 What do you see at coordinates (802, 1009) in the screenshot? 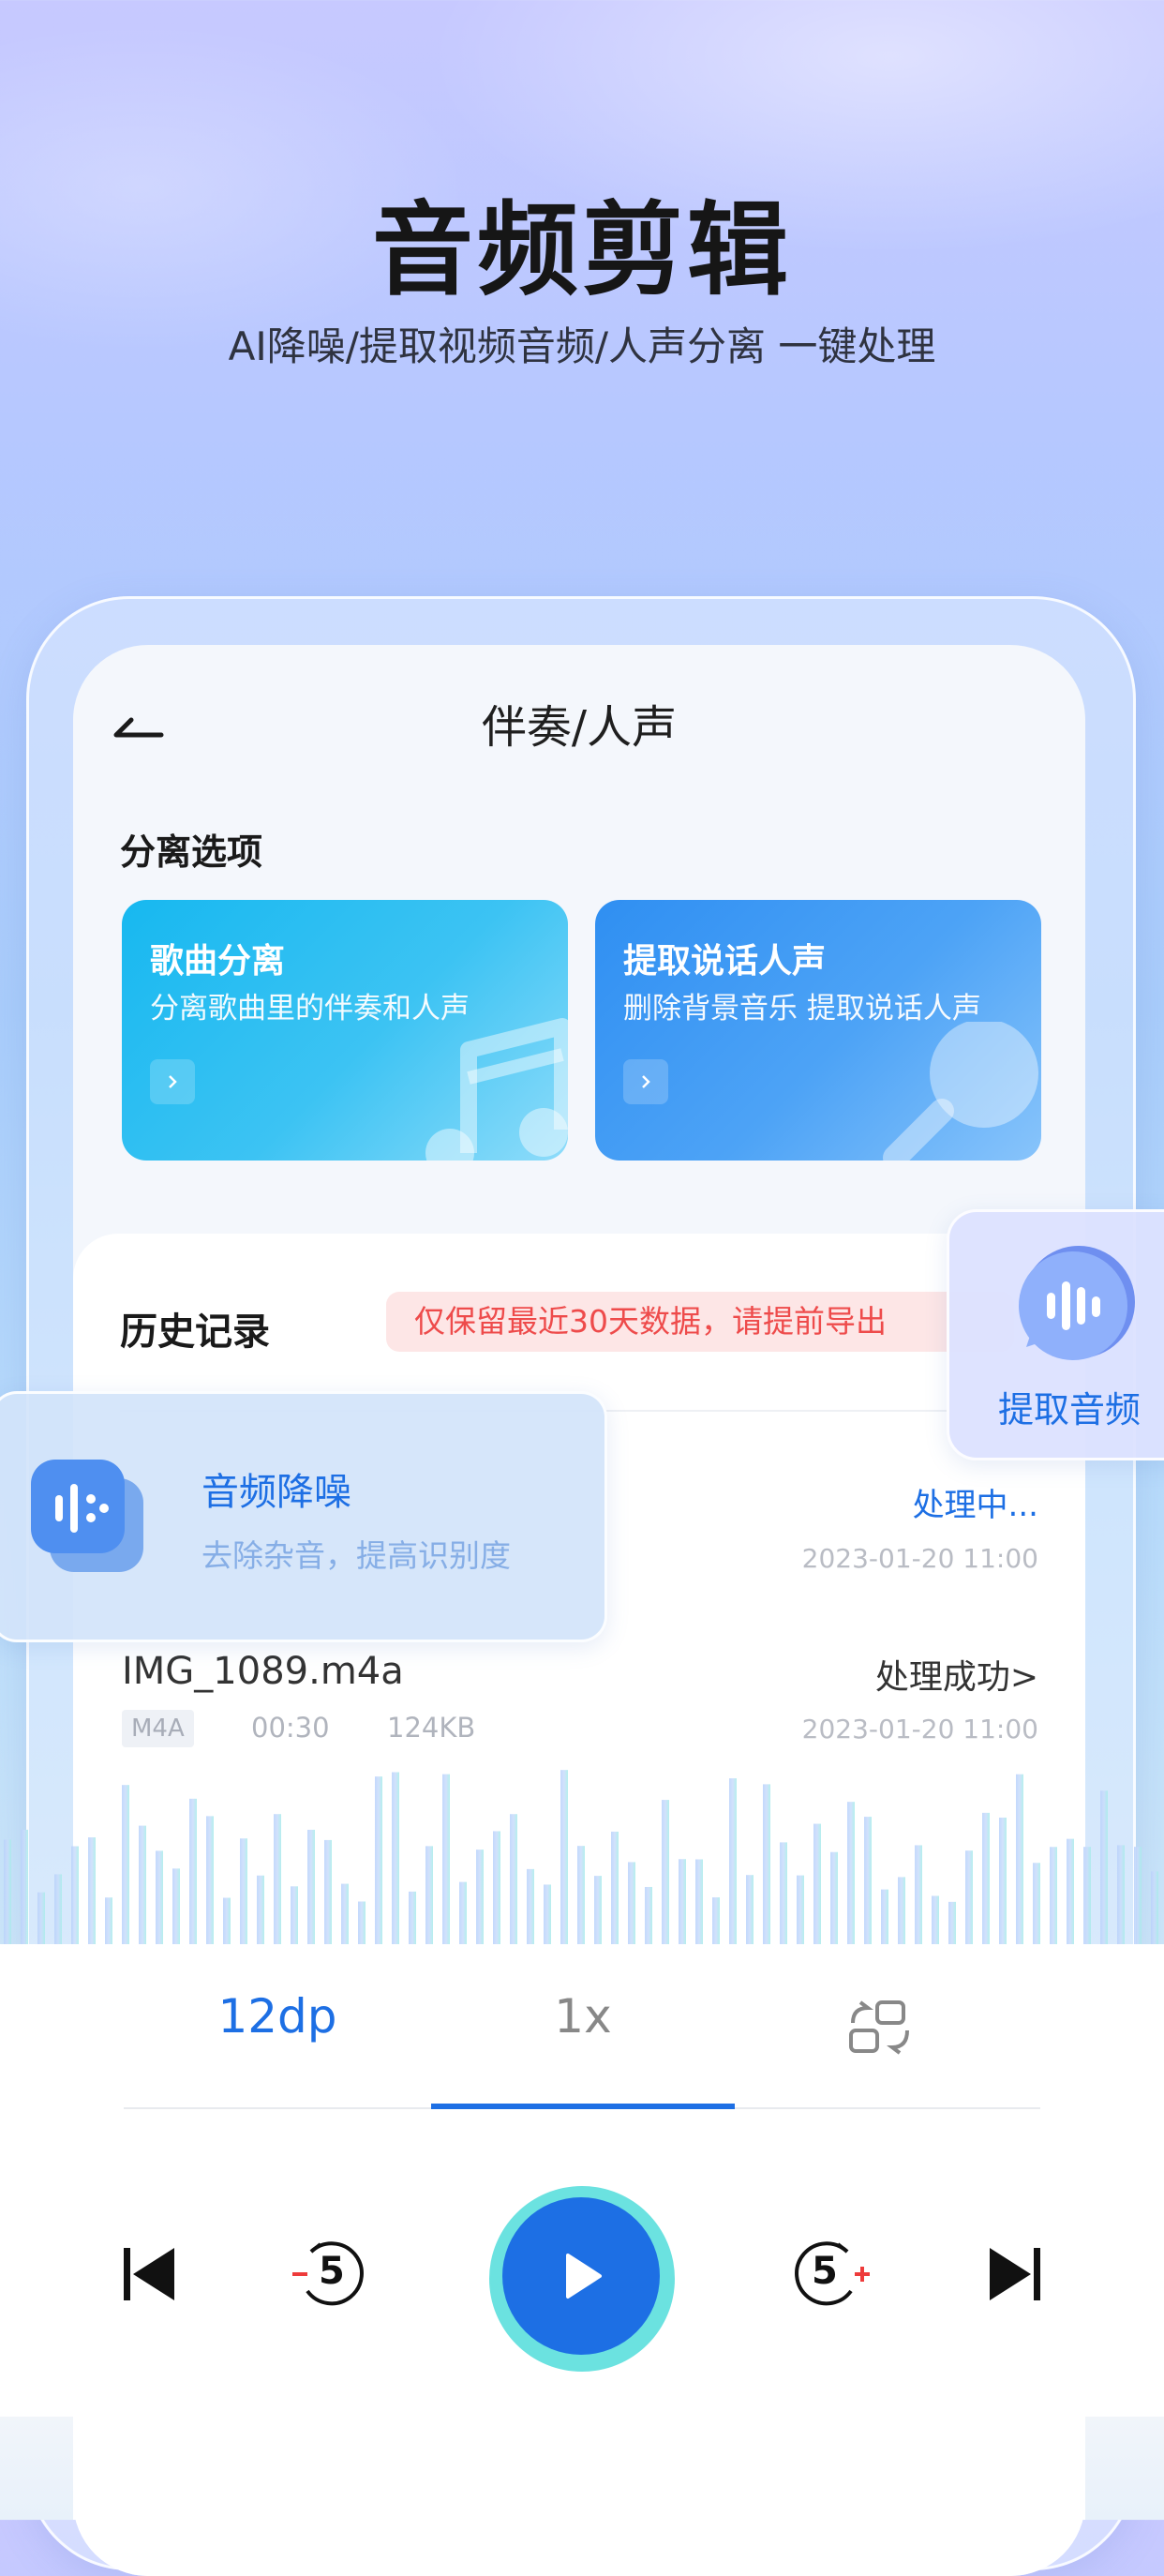
I see `card-desc: 删除背景音乐 提取说话人声` at bounding box center [802, 1009].